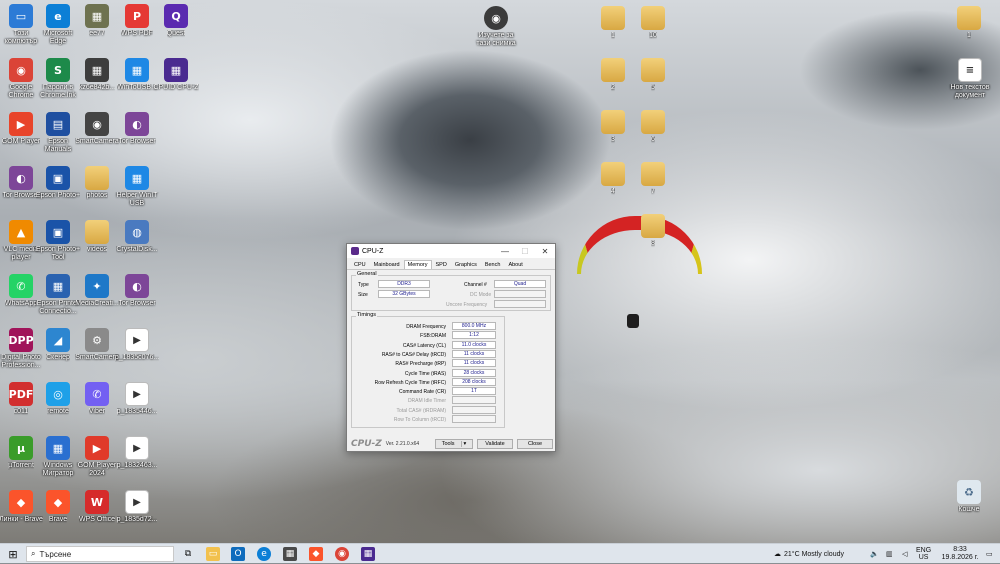 This screenshot has height=564, width=1000. I want to click on desktop-icon-recycle-bin: ♻ Кошче, so click(969, 506).